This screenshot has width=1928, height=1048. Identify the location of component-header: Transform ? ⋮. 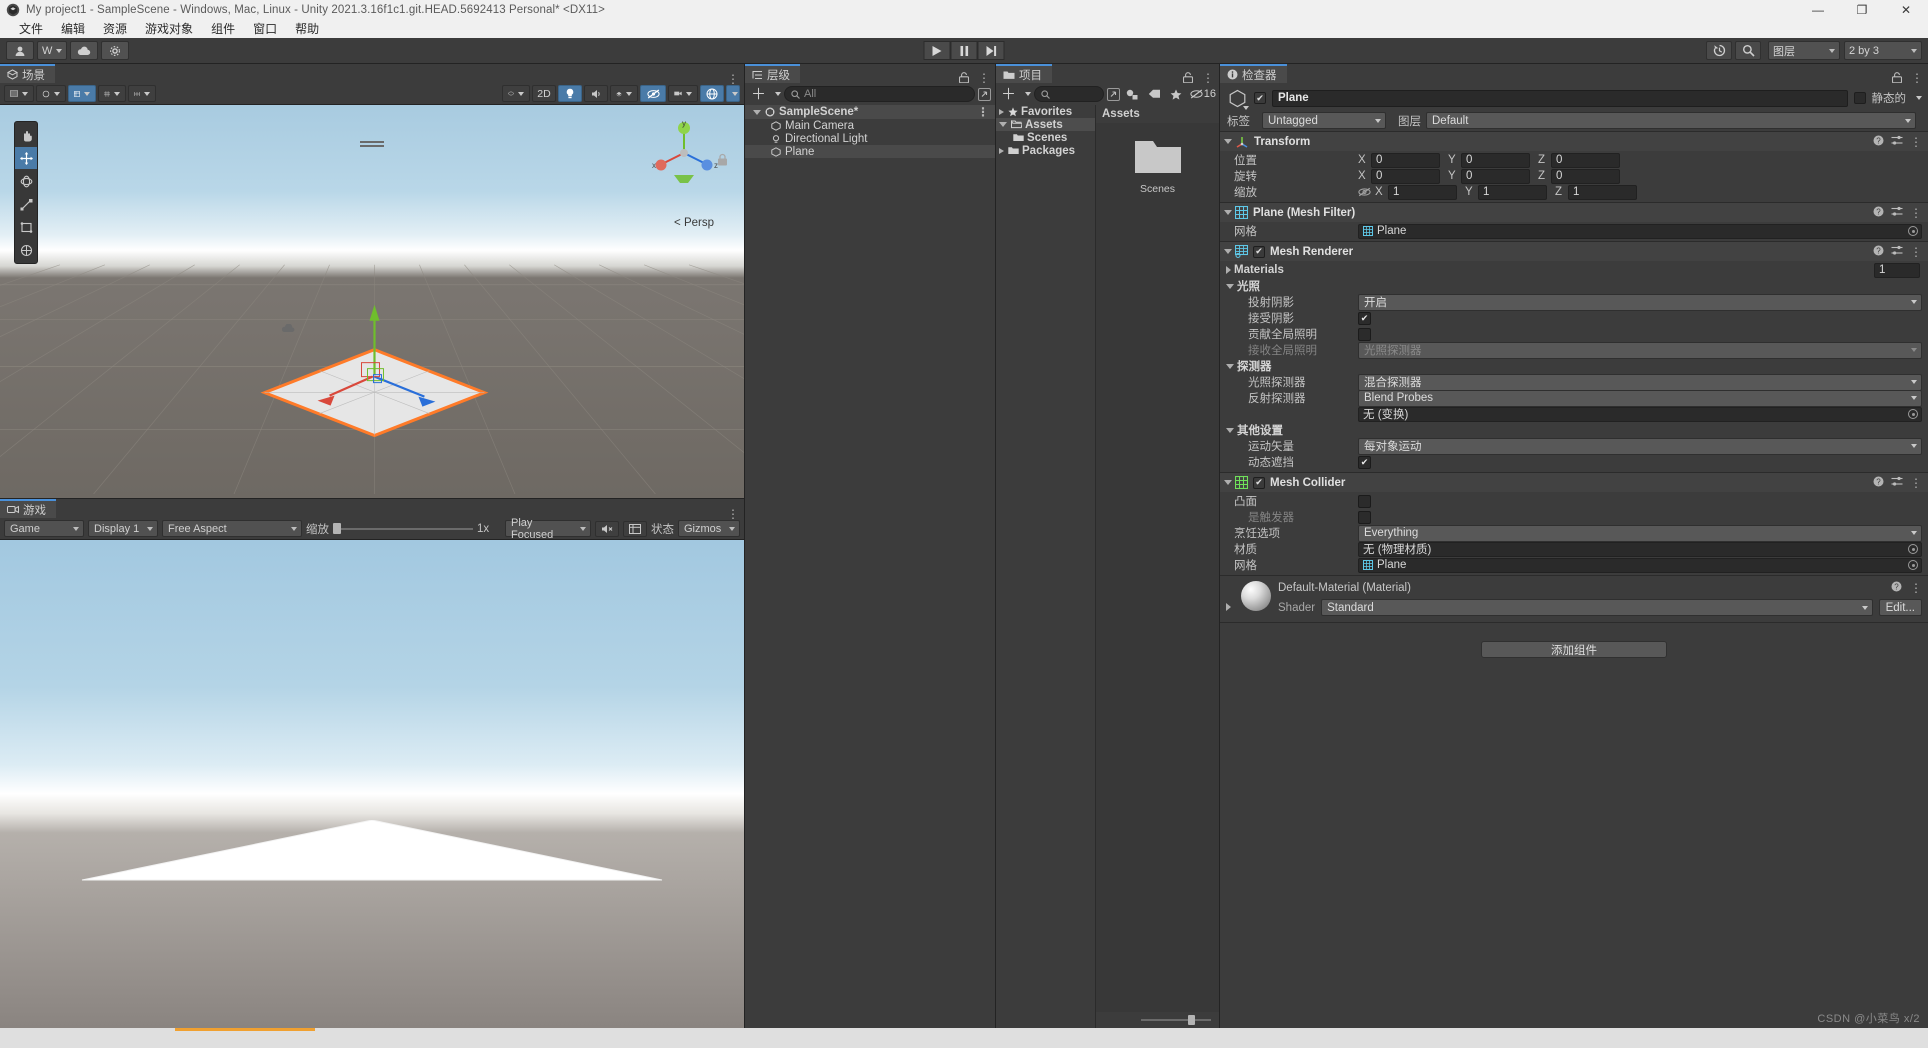
(1574, 141).